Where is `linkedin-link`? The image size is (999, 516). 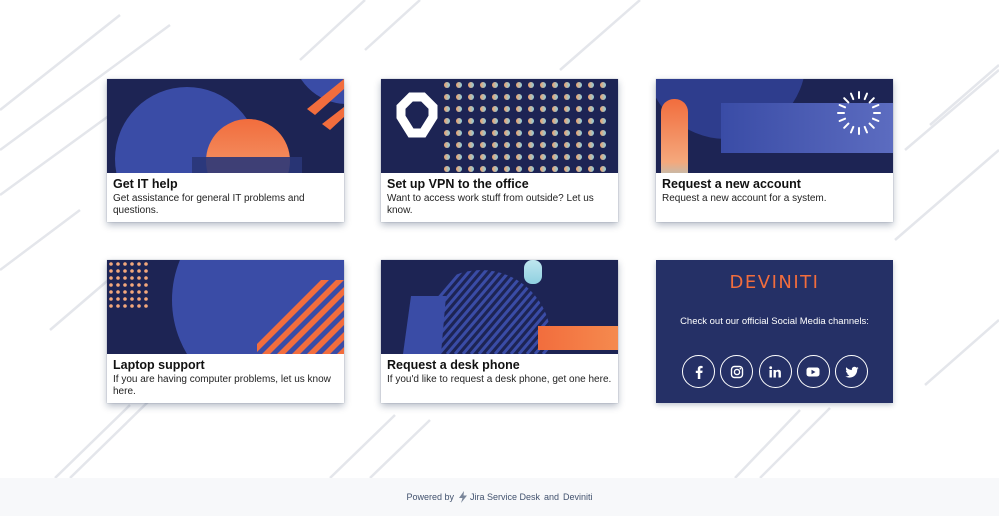 linkedin-link is located at coordinates (775, 371).